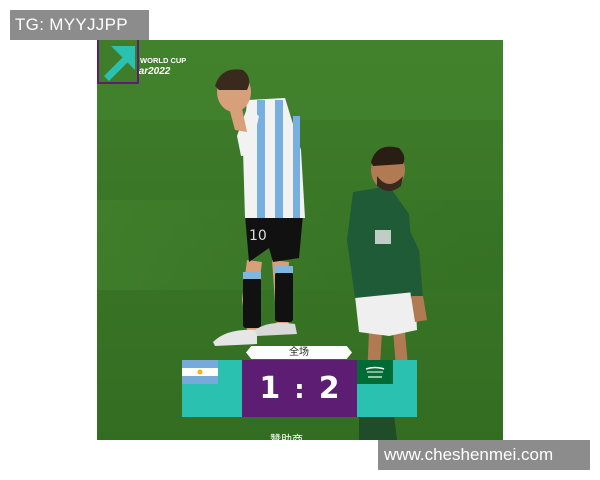 This screenshot has height=480, width=600. What do you see at coordinates (299, 352) in the screenshot?
I see `match-period: 全场` at bounding box center [299, 352].